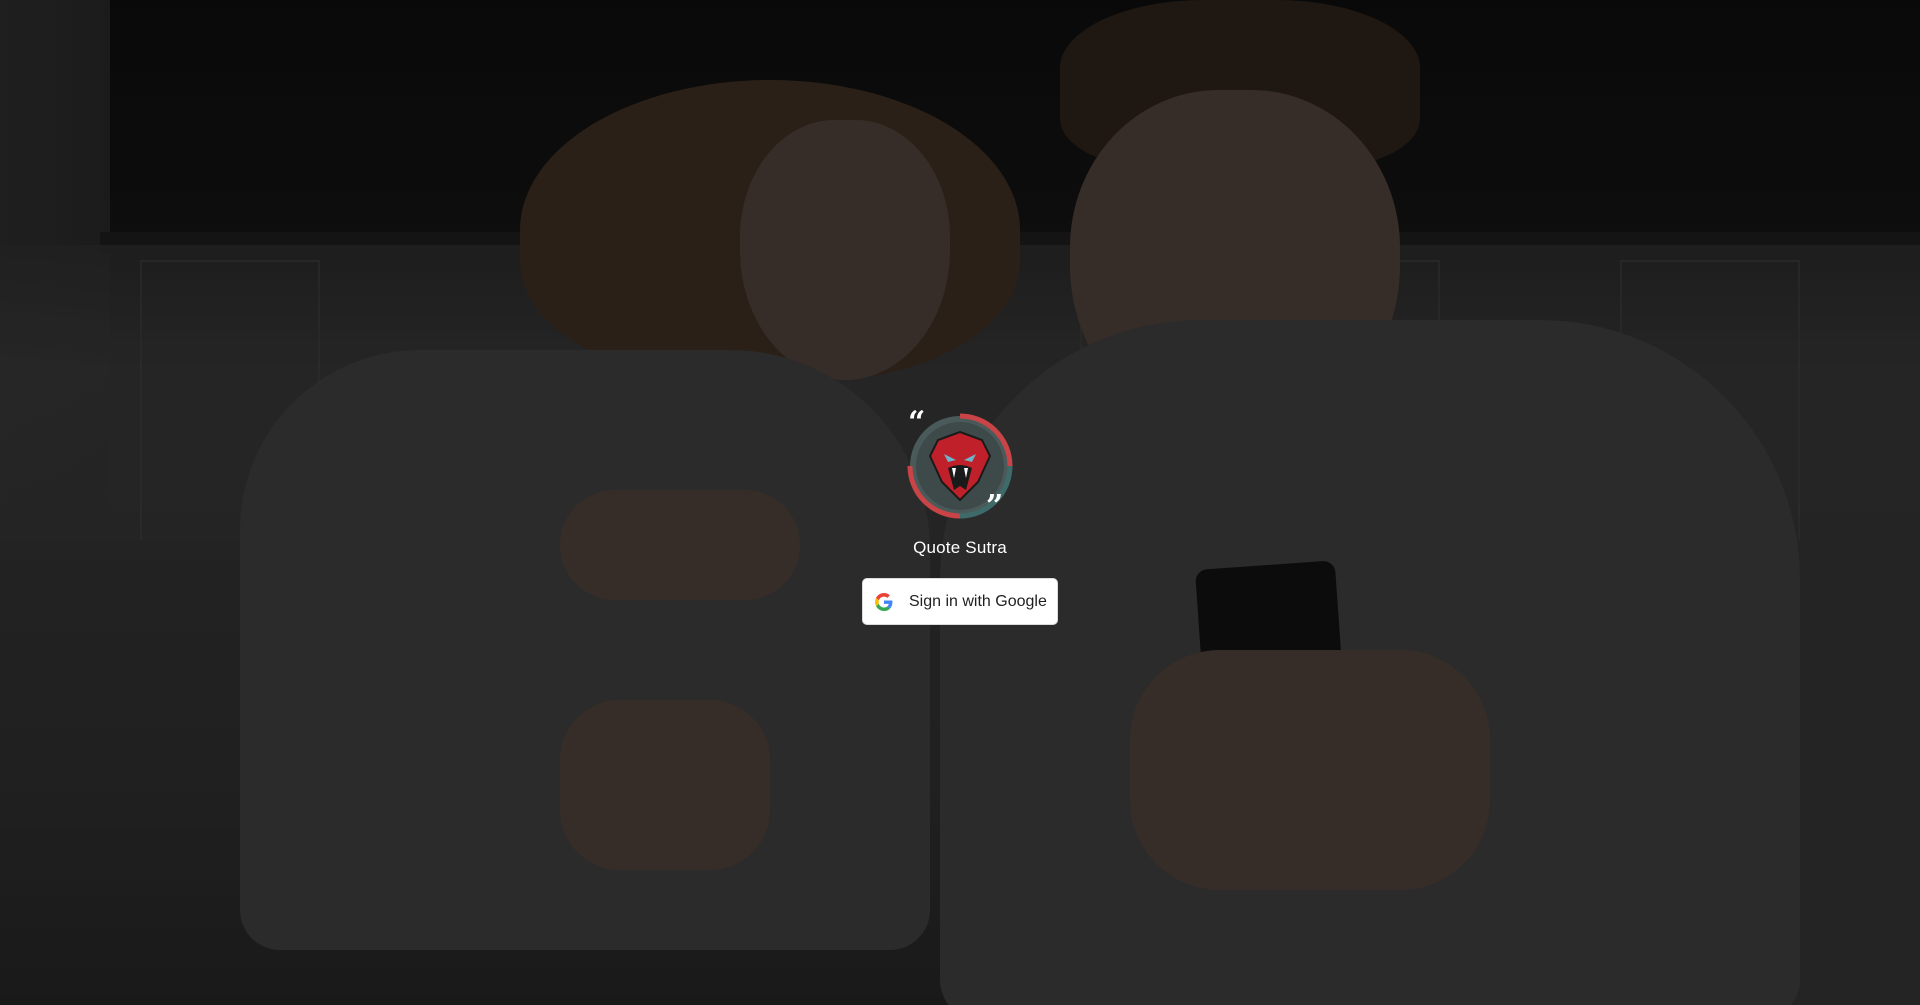 Image resolution: width=1920 pixels, height=1005 pixels. What do you see at coordinates (978, 601) in the screenshot?
I see `google-signin-label: Sign in with Google` at bounding box center [978, 601].